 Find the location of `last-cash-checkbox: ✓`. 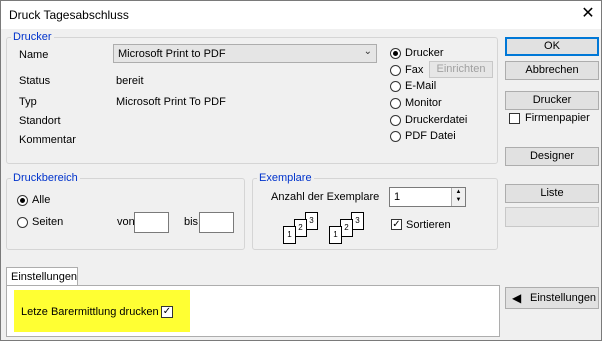

last-cash-checkbox: ✓ is located at coordinates (167, 312).